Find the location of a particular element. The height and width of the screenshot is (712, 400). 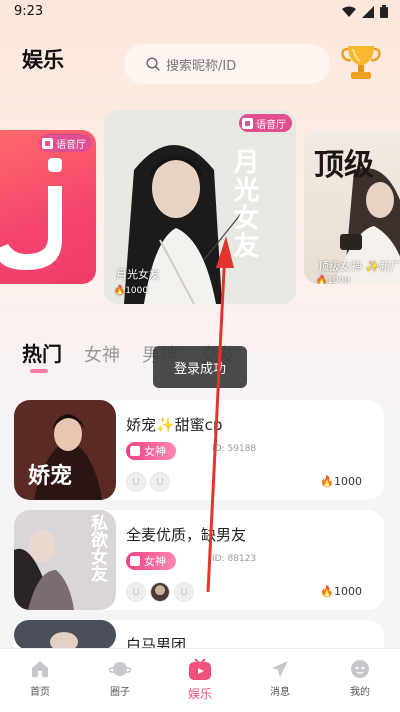

nav-entertainment: 娱乐 is located at coordinates (200, 680).